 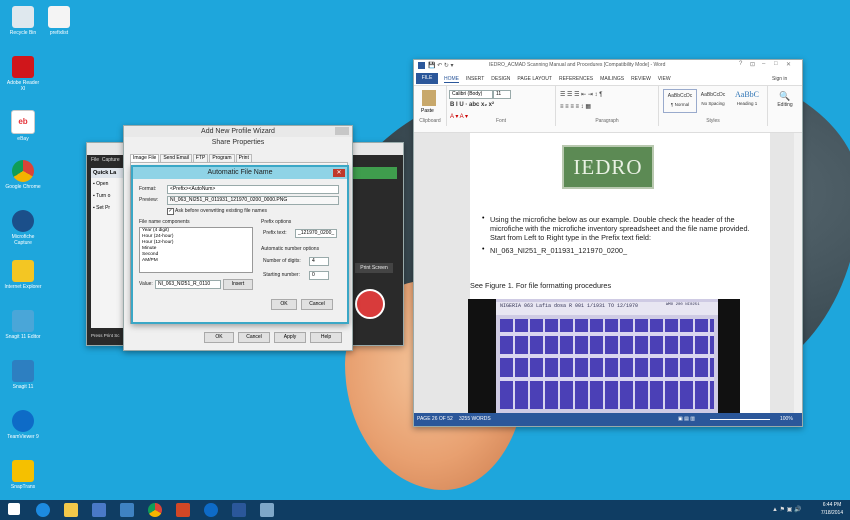 What do you see at coordinates (475, 419) in the screenshot?
I see `word-count: 3255 WORDS` at bounding box center [475, 419].